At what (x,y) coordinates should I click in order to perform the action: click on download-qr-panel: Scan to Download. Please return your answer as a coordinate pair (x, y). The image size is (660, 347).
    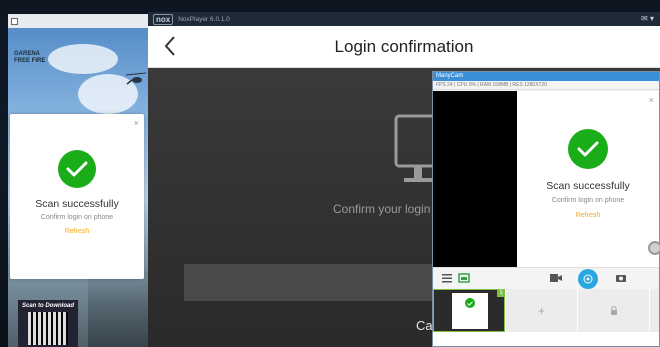
    Looking at the image, I should click on (48, 323).